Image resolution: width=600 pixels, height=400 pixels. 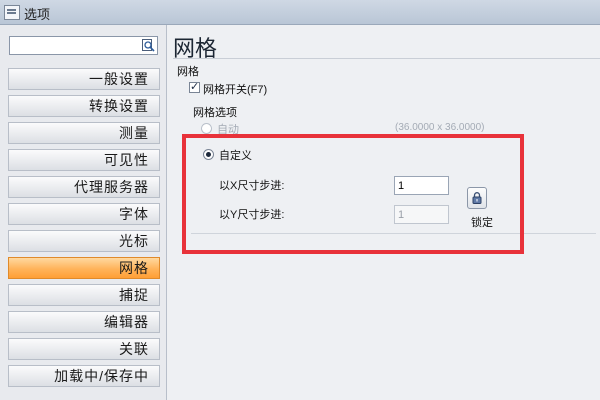 I want to click on sidebar-item: 网格, so click(x=84, y=268).